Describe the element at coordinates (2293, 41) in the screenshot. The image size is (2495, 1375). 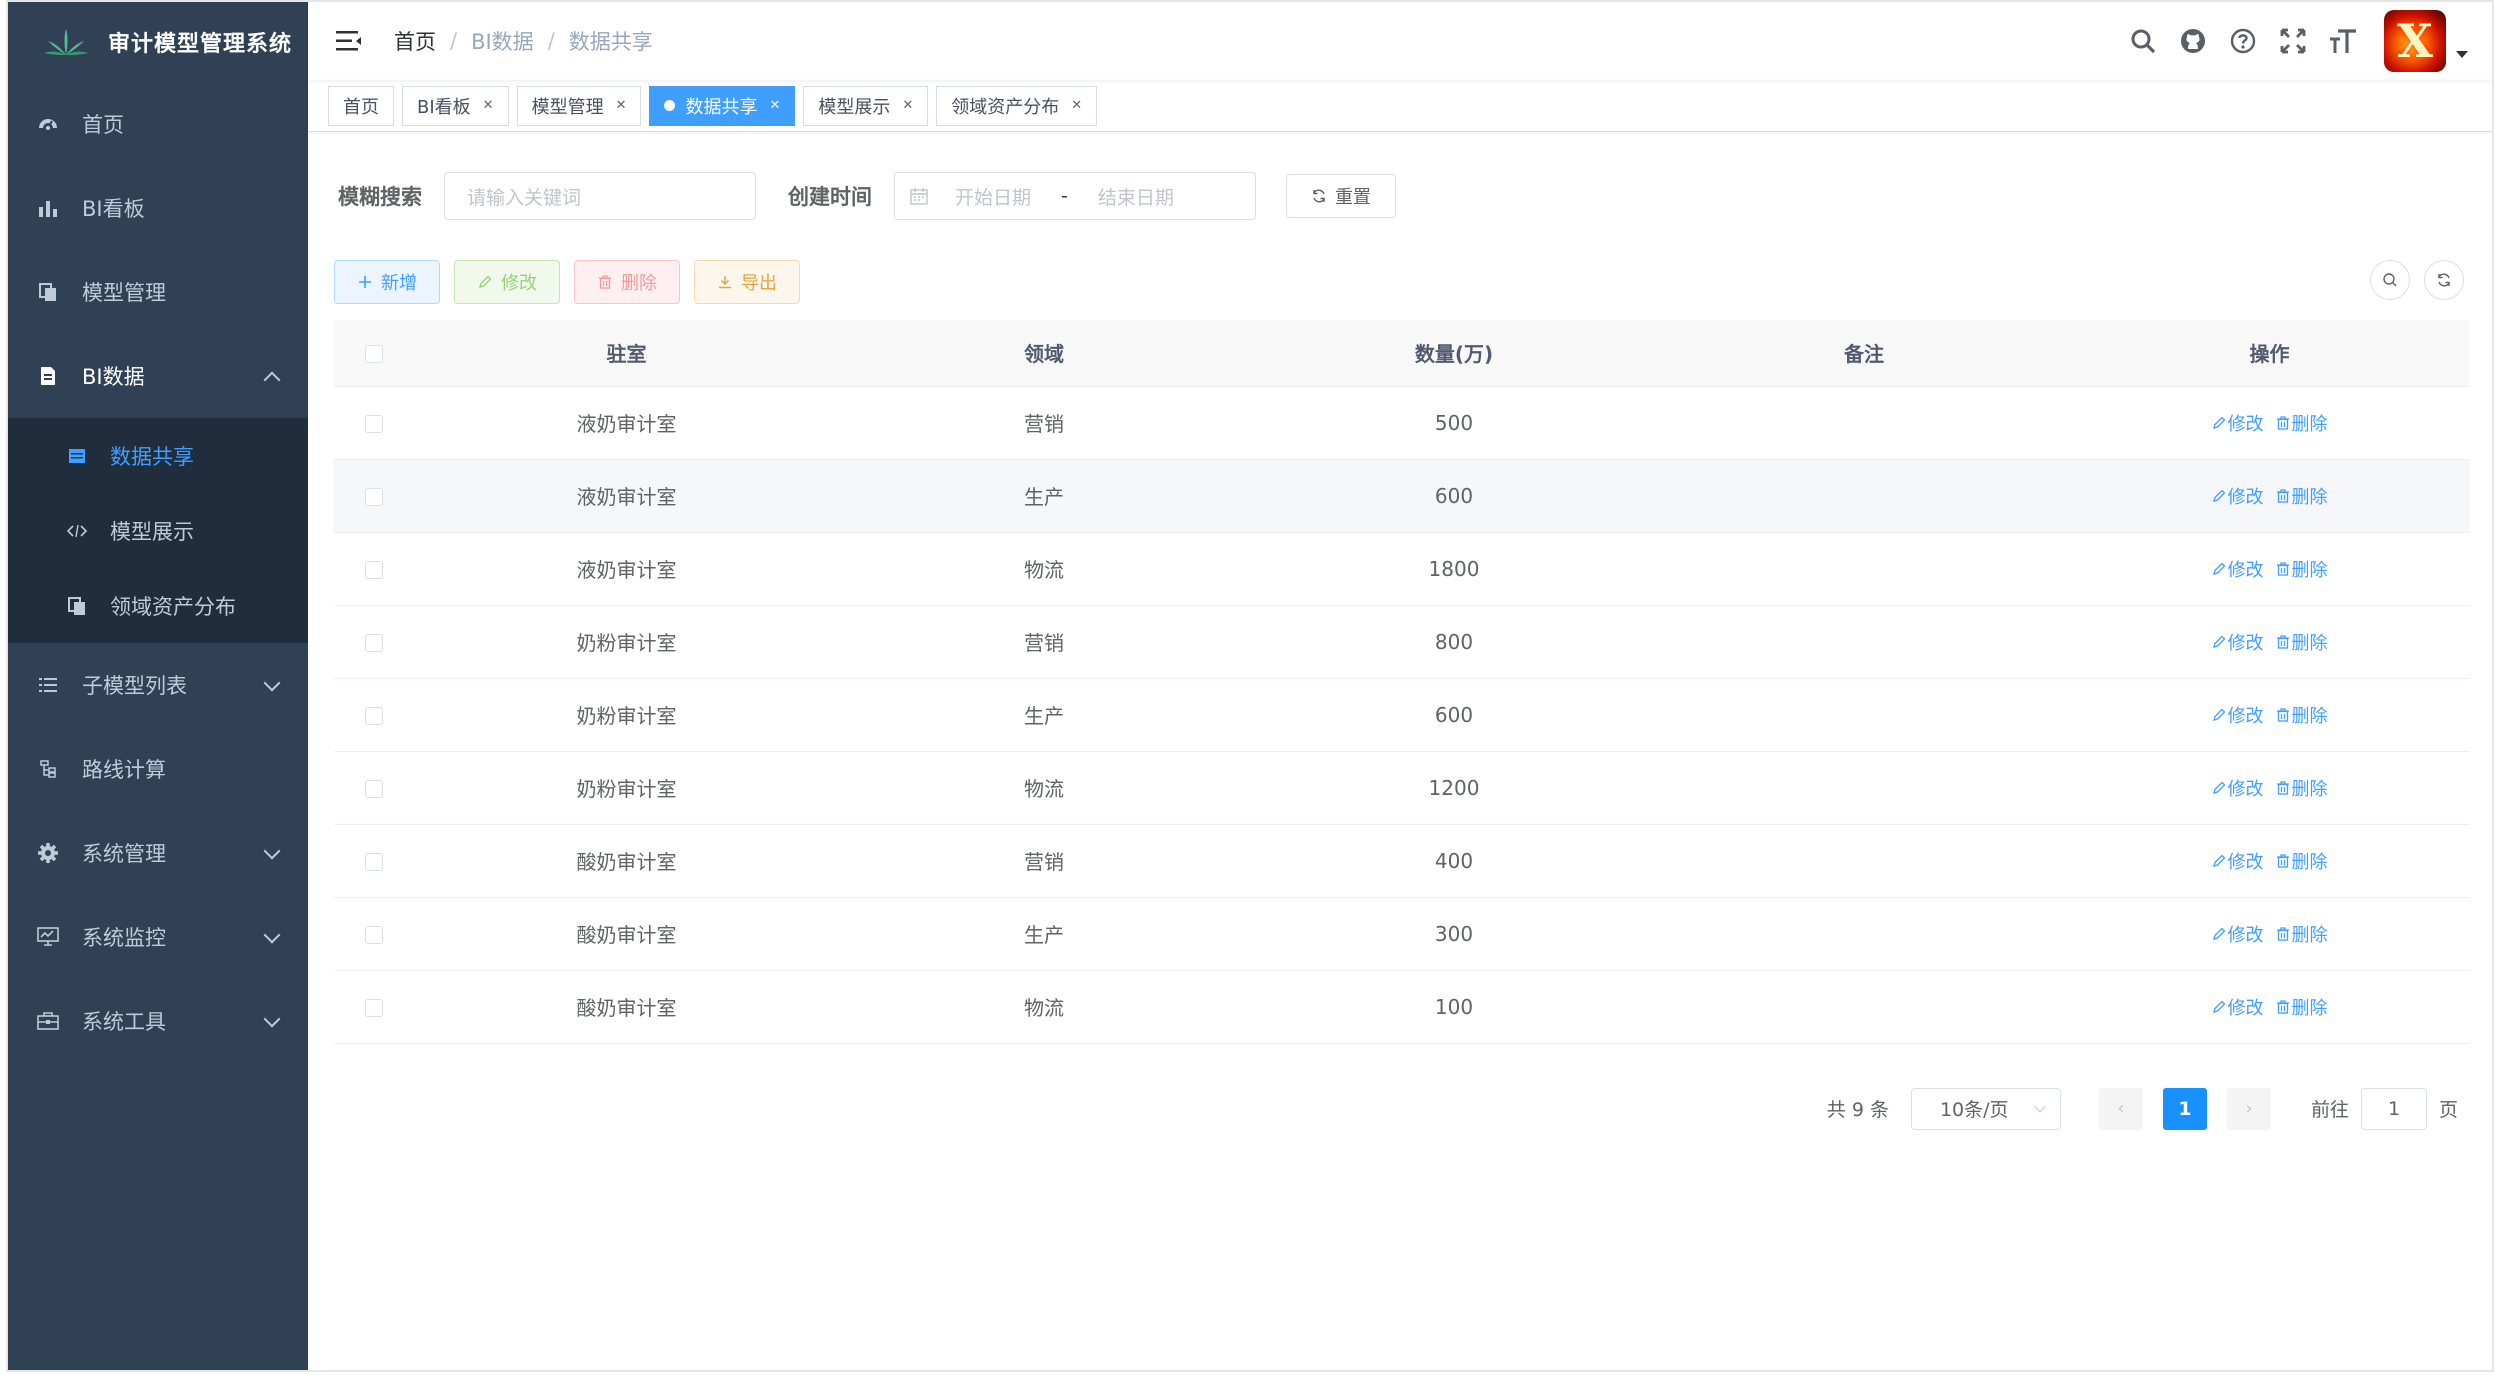
I see `fullscreen-icon` at that location.